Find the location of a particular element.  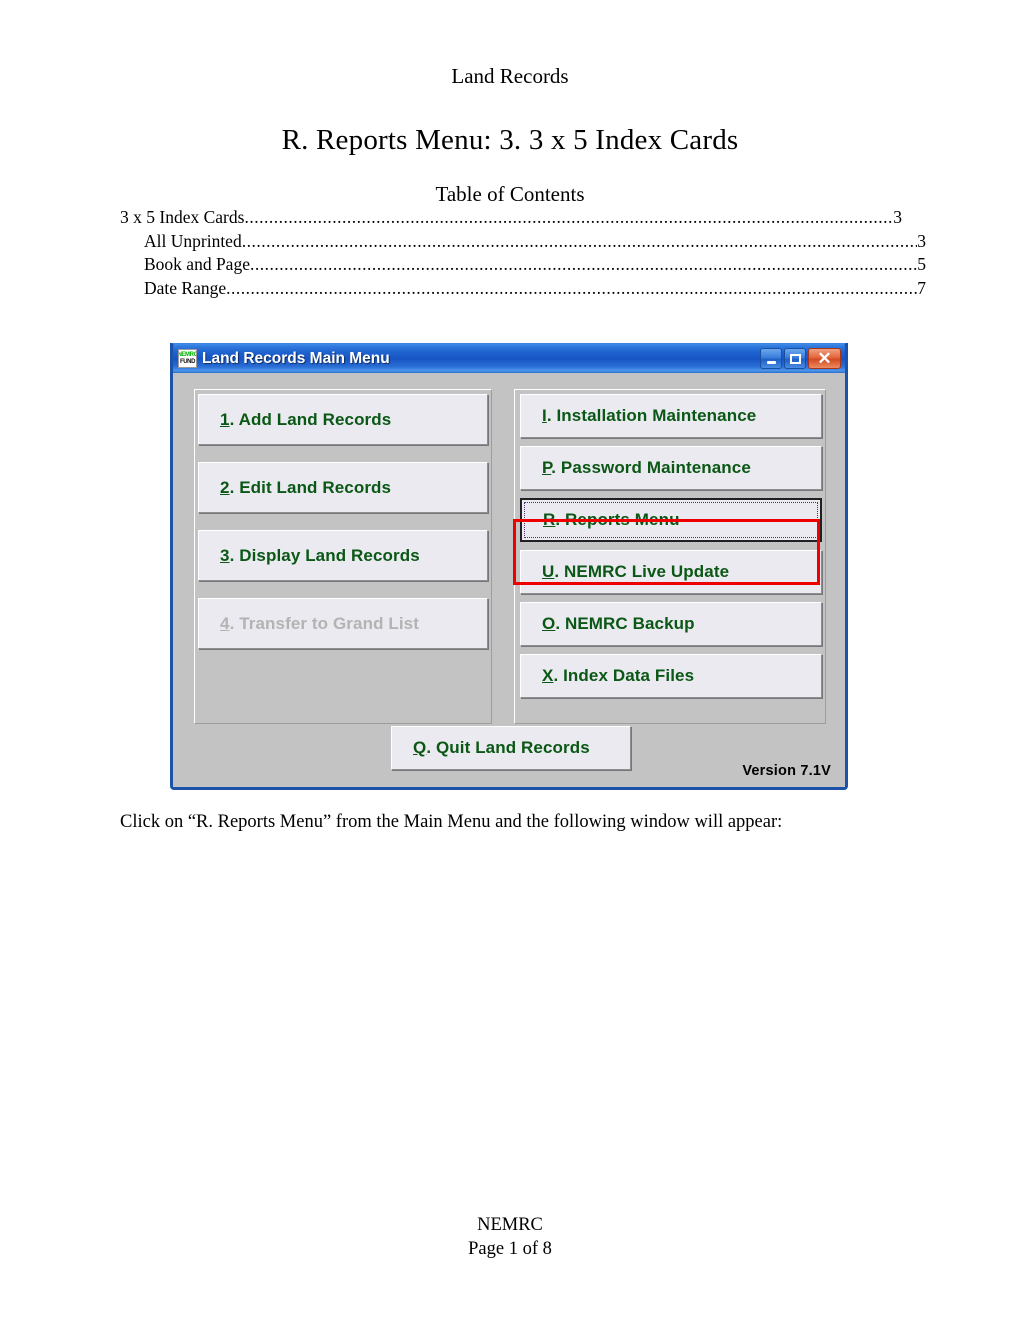

reports-menu-button: R. Reports Menu is located at coordinates (671, 520).